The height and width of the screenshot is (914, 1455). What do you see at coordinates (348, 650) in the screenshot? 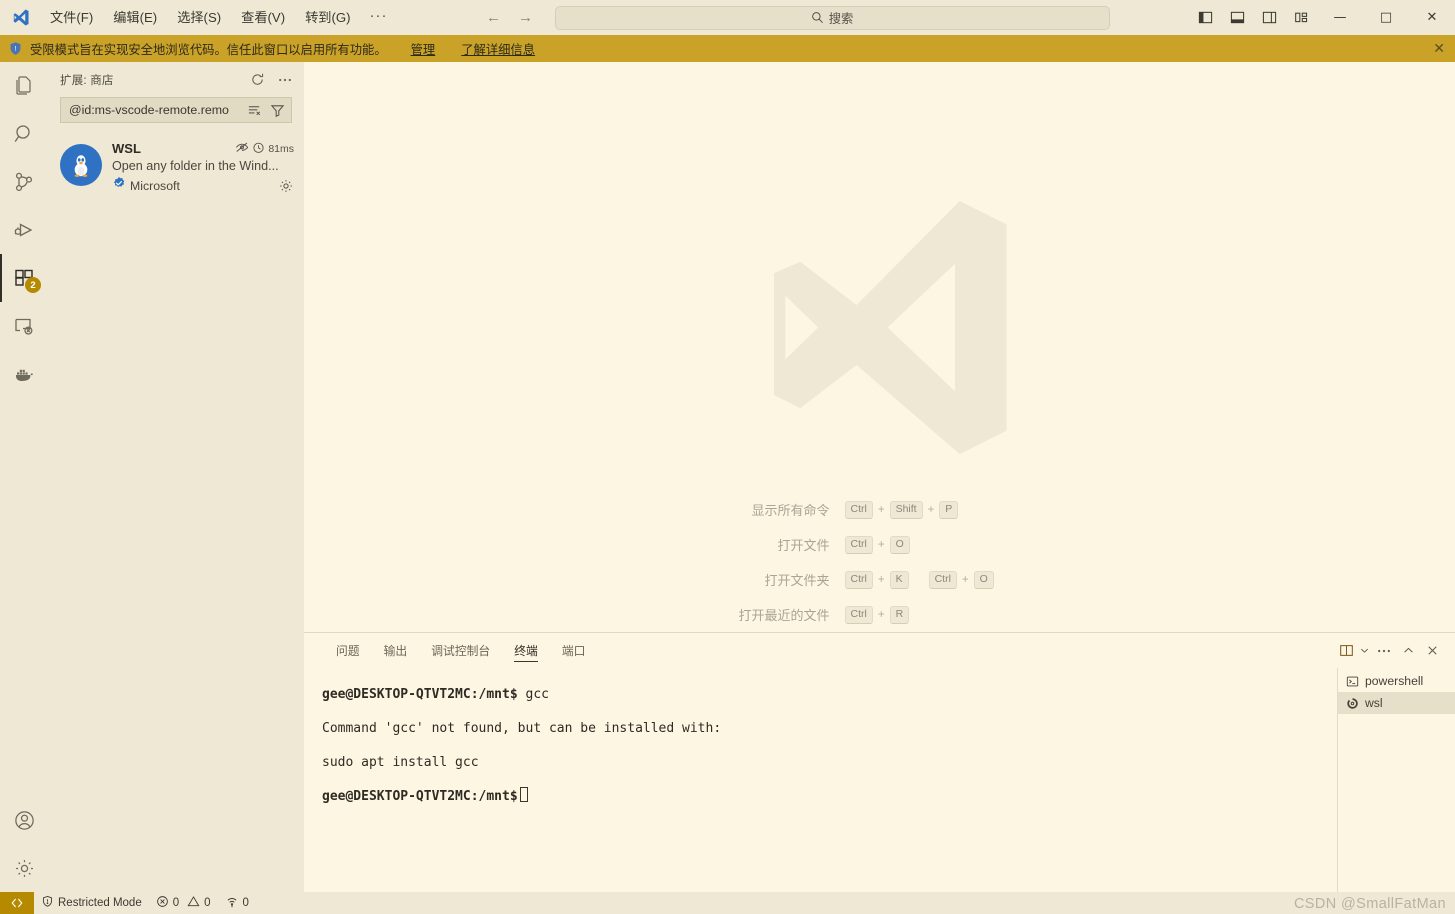
I see `tab-problems: 问题` at bounding box center [348, 650].